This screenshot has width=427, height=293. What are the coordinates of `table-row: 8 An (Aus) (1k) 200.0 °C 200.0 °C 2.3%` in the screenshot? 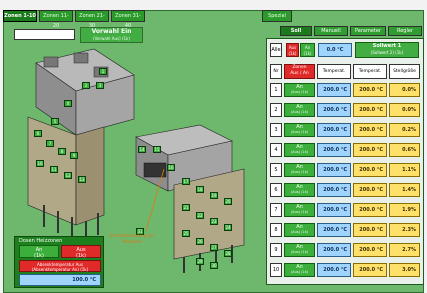 It's located at (345, 230).